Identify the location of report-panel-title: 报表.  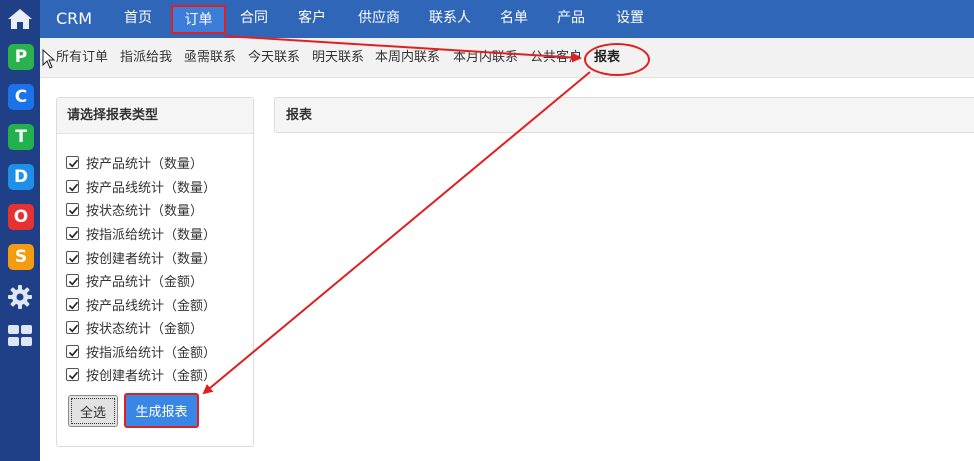
(299, 115).